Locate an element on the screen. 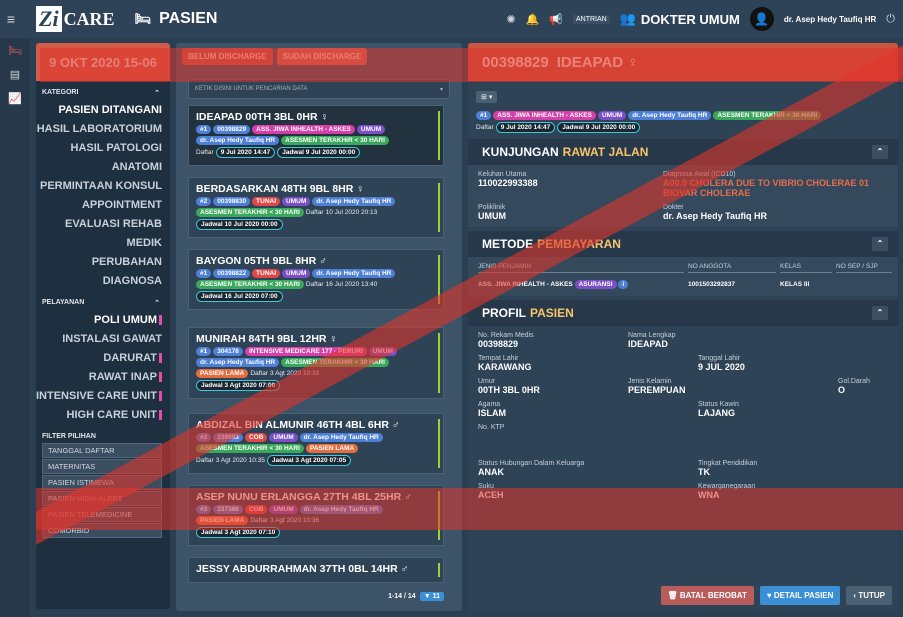 Image resolution: width=903 pixels, height=617 pixels. kategori-header: KATEGORI ⌃ is located at coordinates (103, 93).